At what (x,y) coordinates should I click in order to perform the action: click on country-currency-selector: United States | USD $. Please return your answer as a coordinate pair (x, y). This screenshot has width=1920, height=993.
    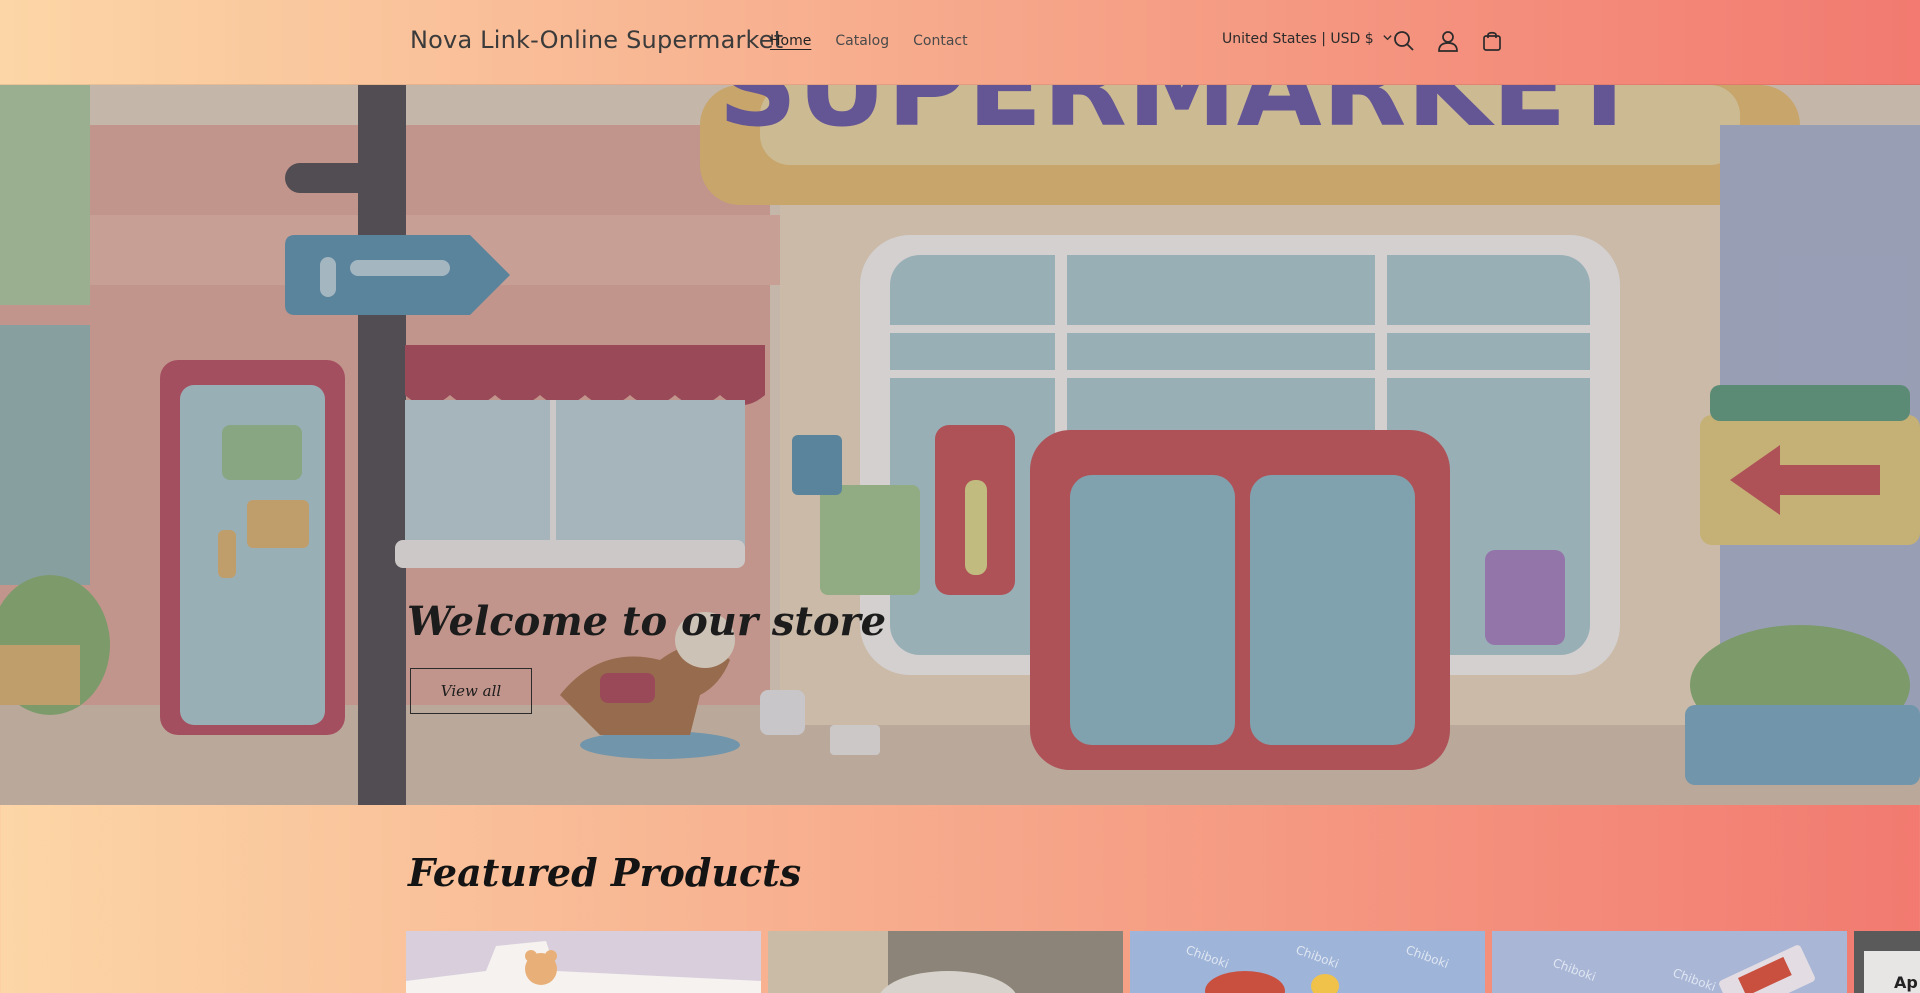
    Looking at the image, I should click on (1307, 39).